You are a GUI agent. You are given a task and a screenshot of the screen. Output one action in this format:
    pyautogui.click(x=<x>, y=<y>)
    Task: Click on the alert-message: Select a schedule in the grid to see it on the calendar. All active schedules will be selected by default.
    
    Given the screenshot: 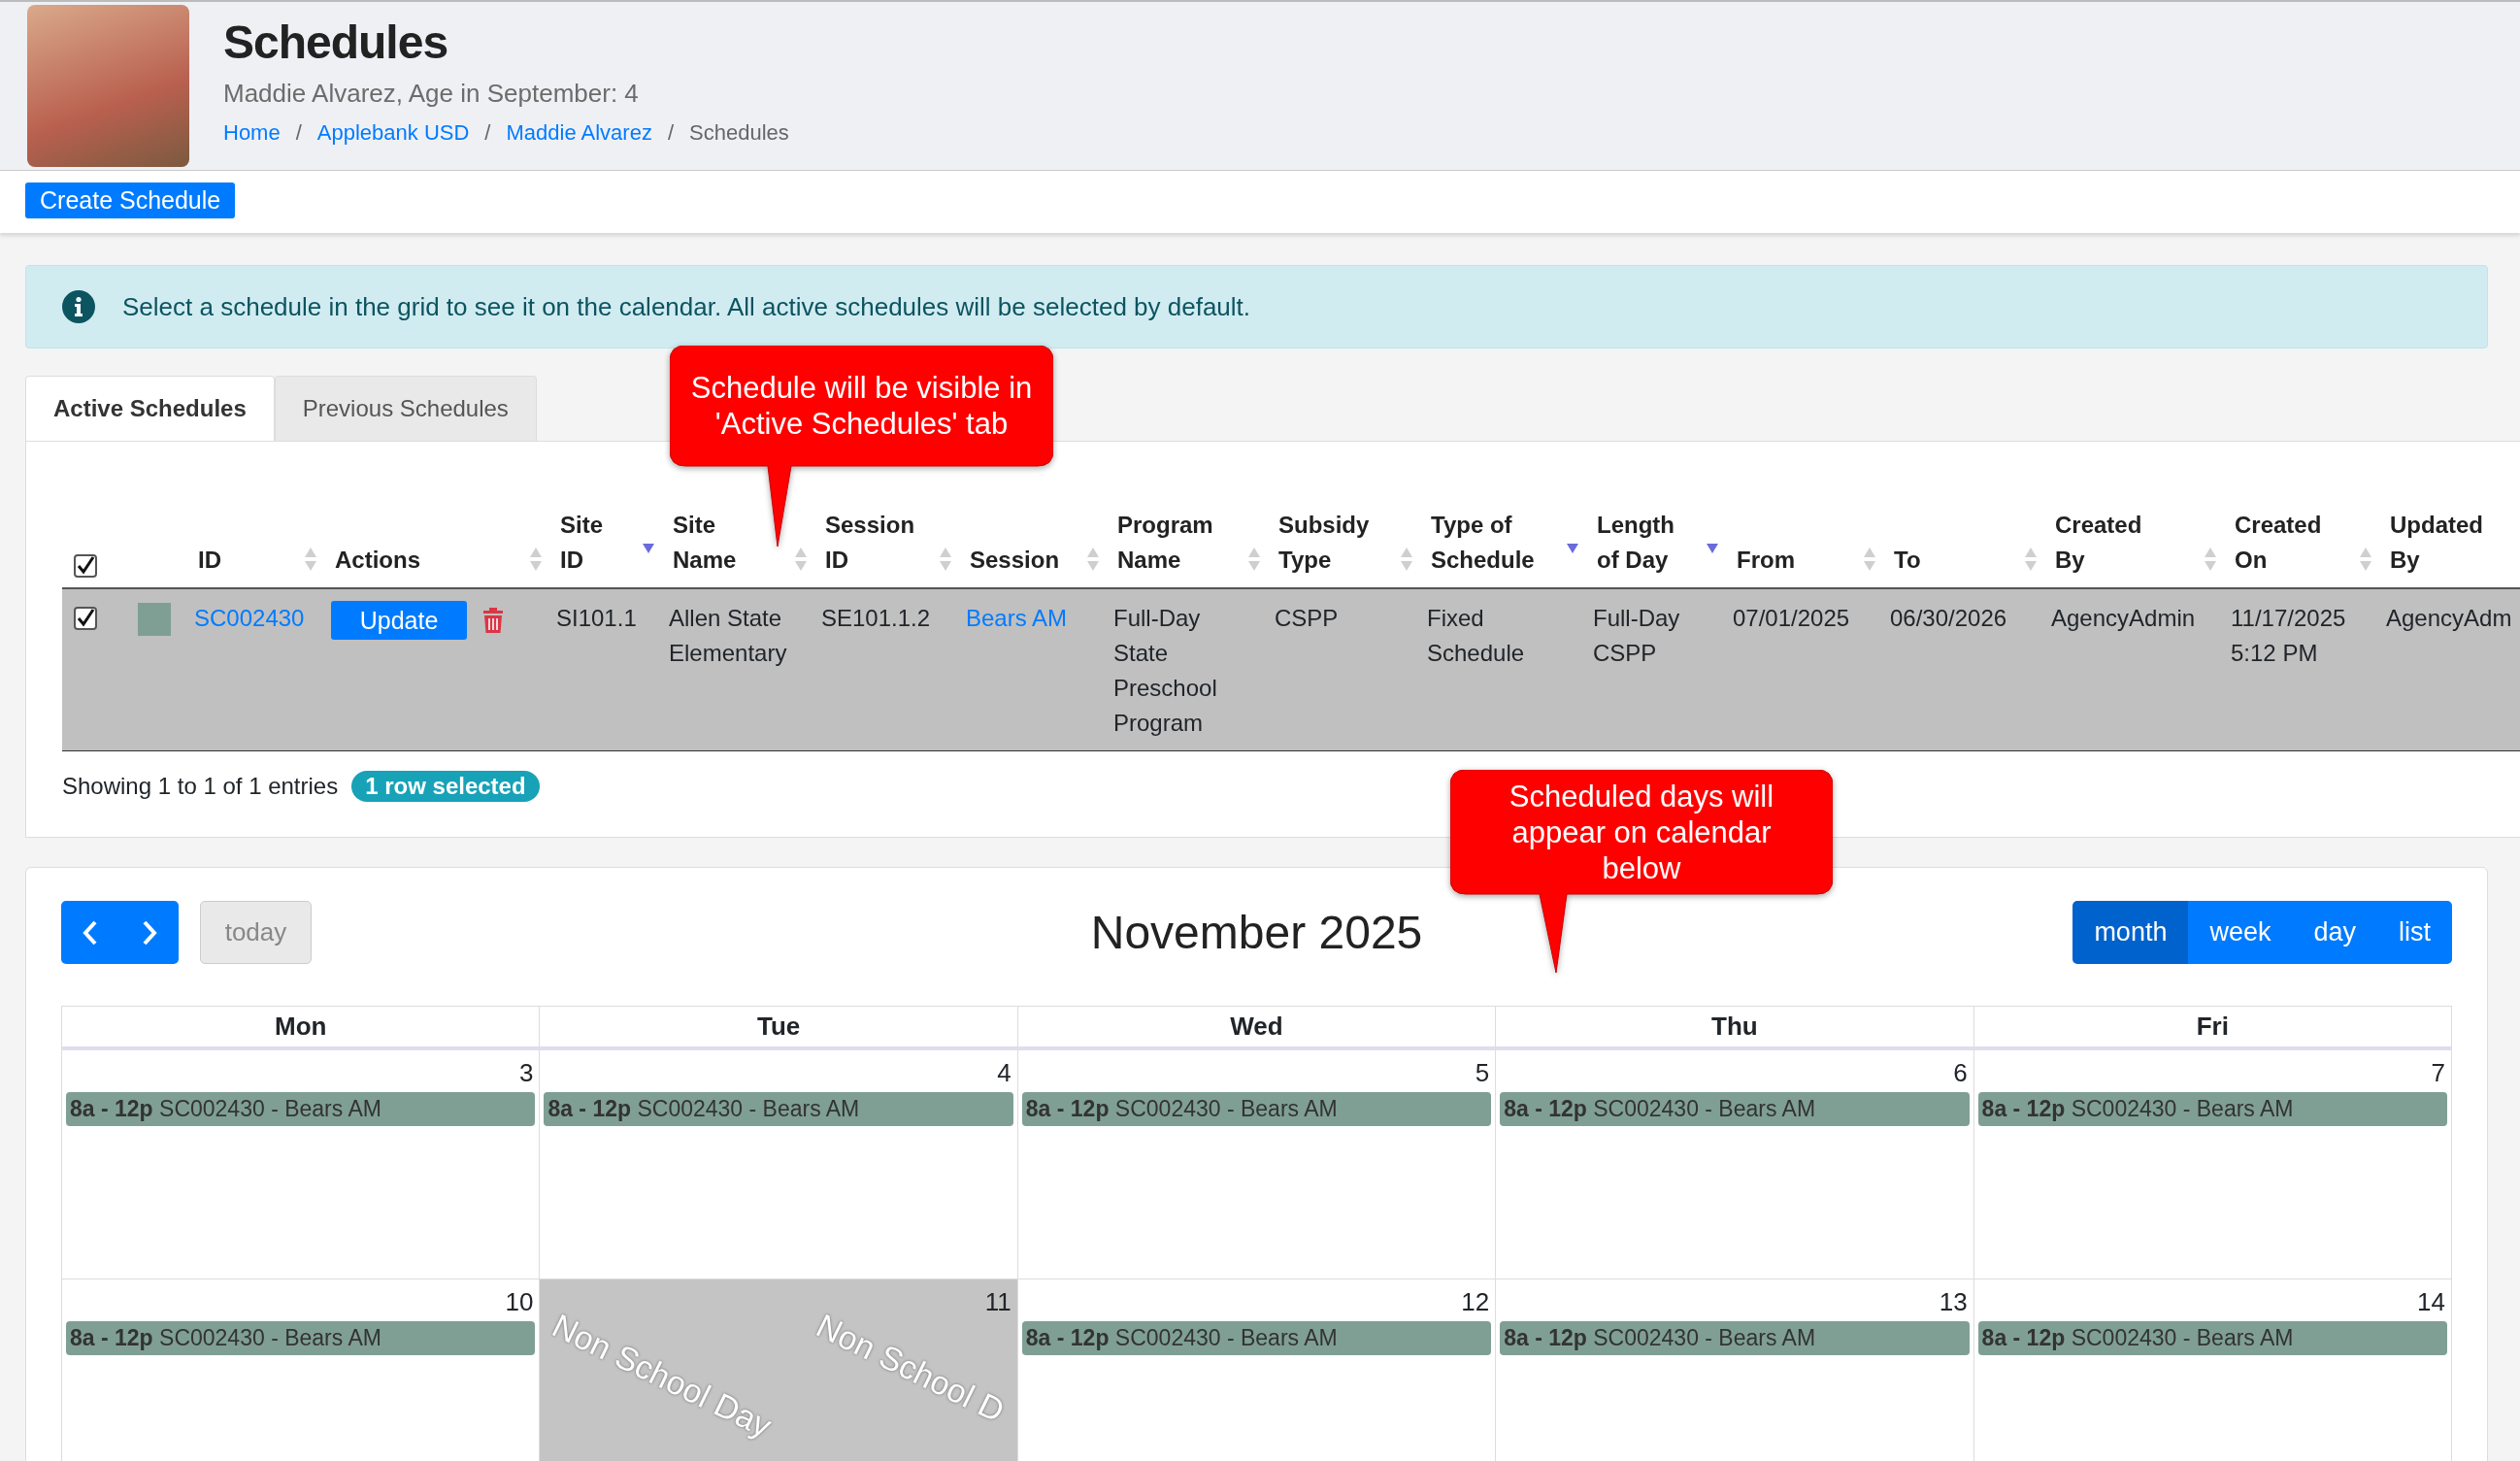 What is the action you would take?
    pyautogui.click(x=686, y=306)
    